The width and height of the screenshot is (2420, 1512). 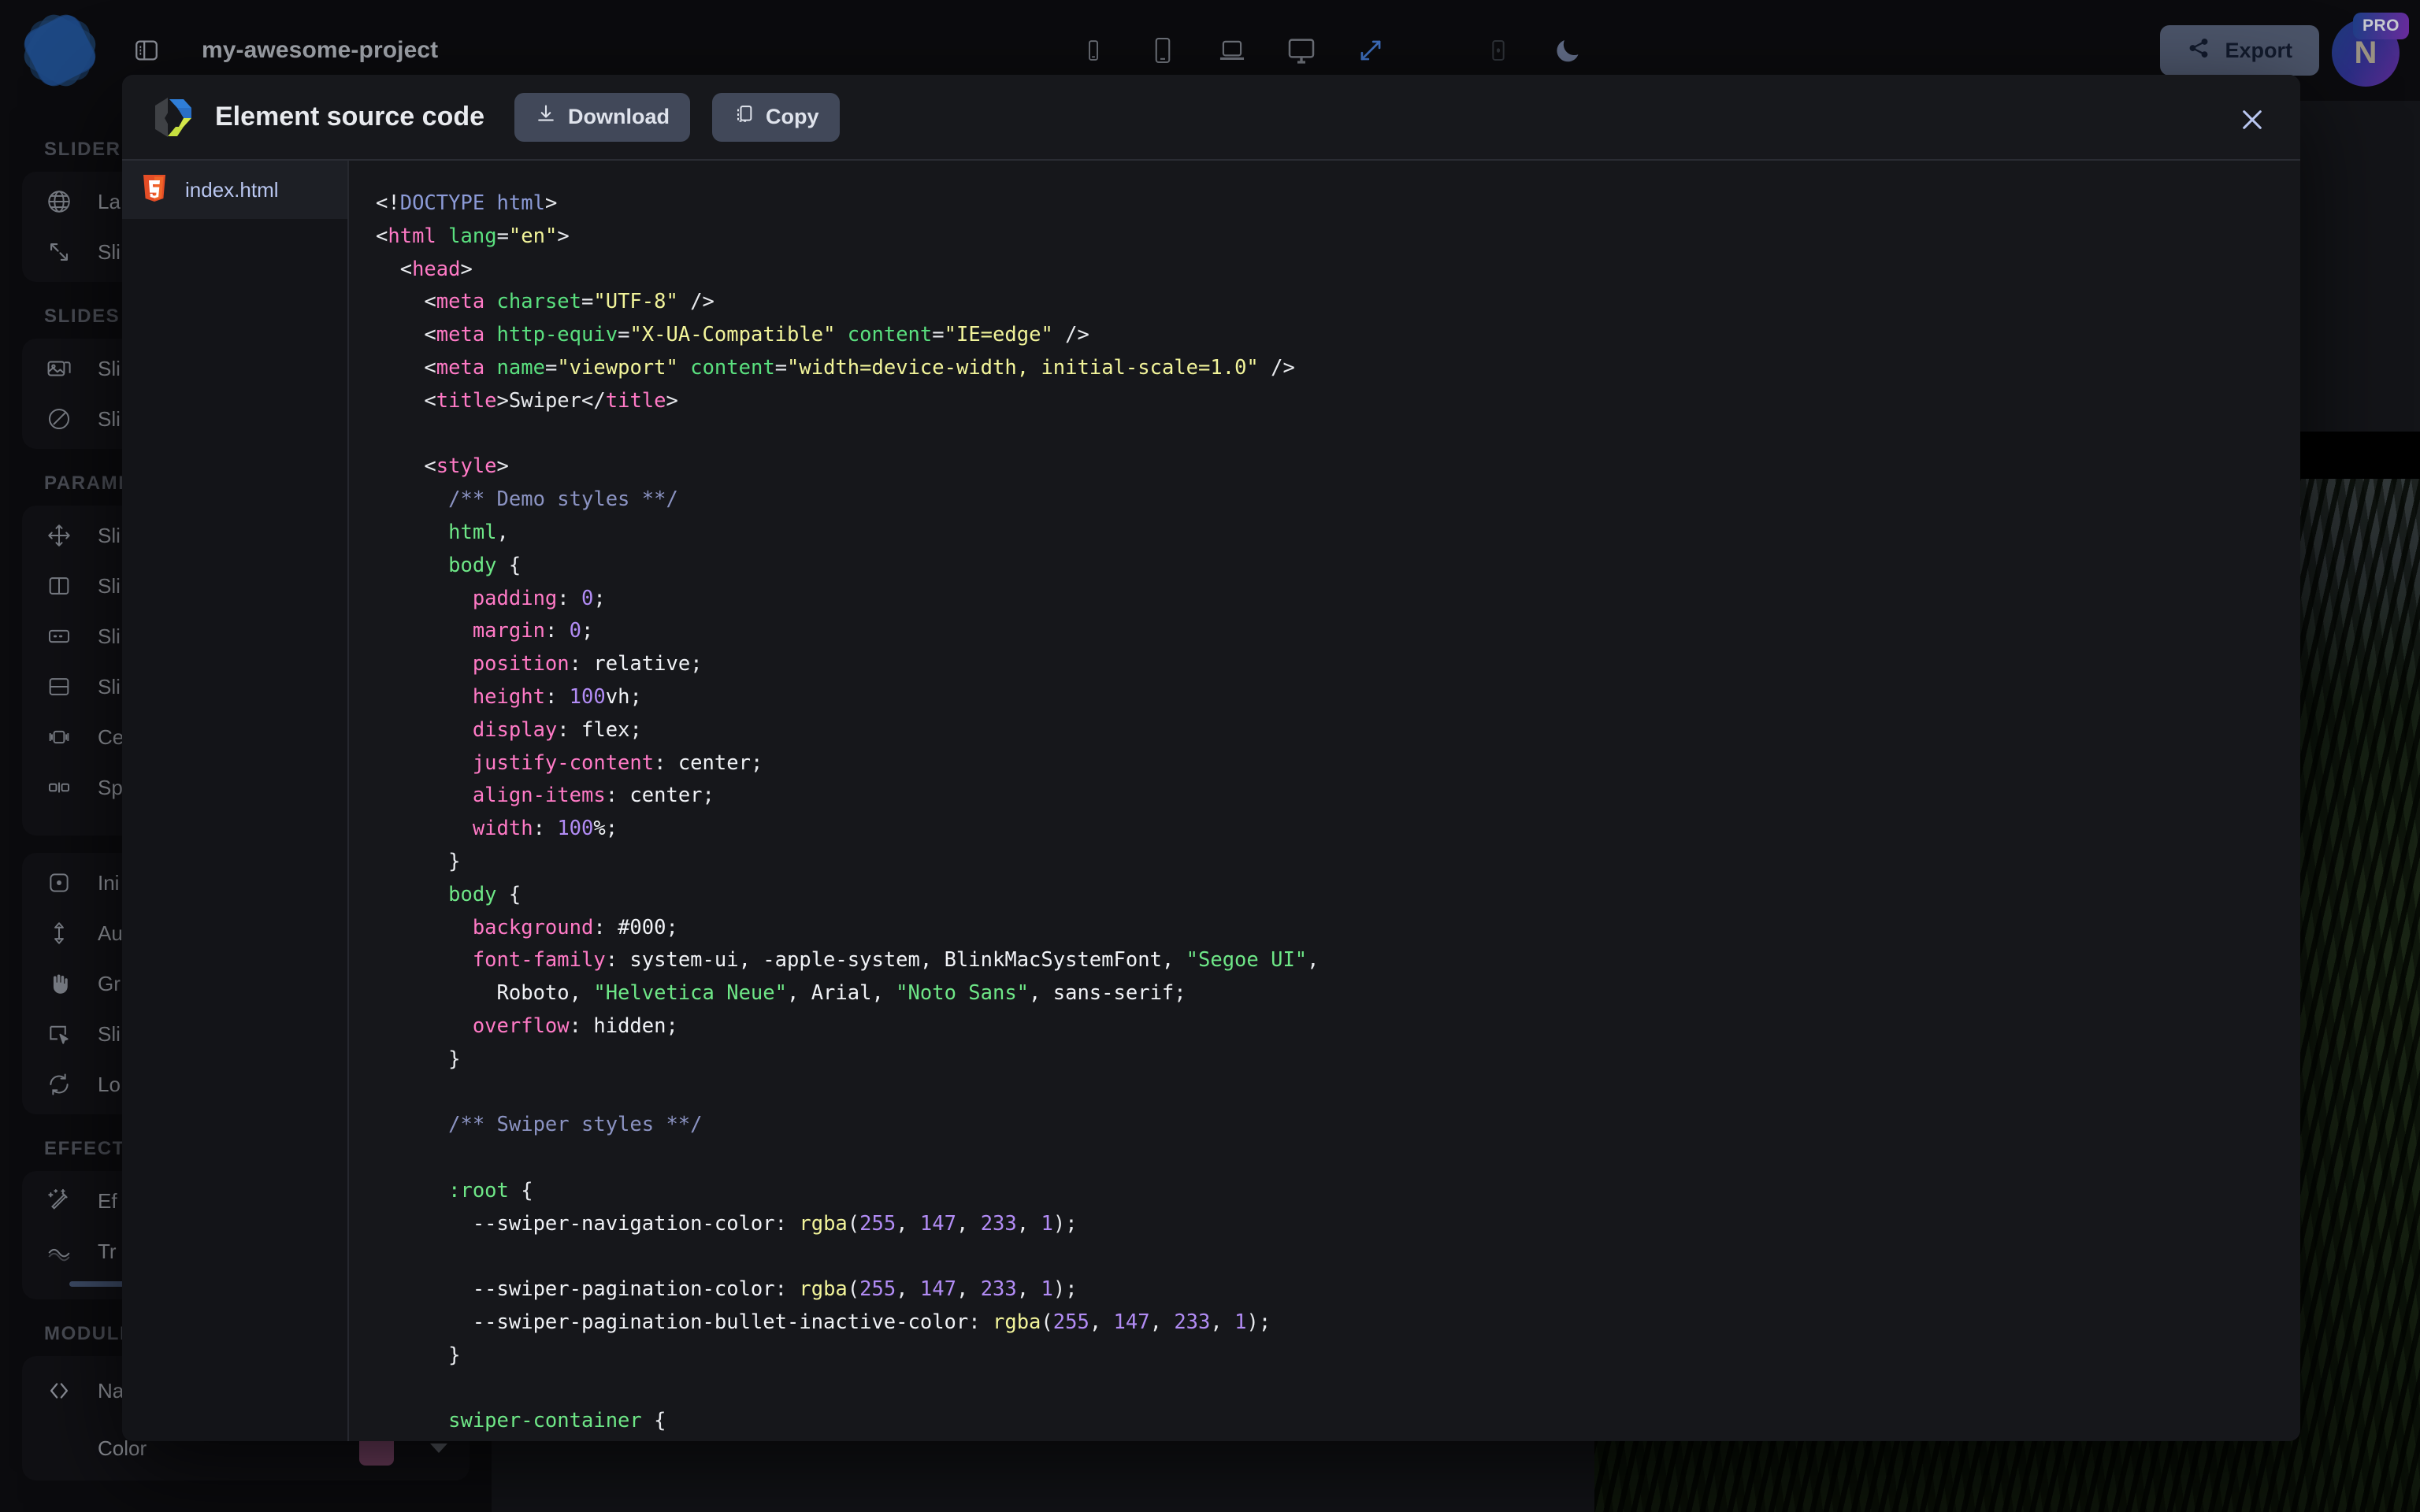 What do you see at coordinates (59, 1034) in the screenshot?
I see `click-slide-icon` at bounding box center [59, 1034].